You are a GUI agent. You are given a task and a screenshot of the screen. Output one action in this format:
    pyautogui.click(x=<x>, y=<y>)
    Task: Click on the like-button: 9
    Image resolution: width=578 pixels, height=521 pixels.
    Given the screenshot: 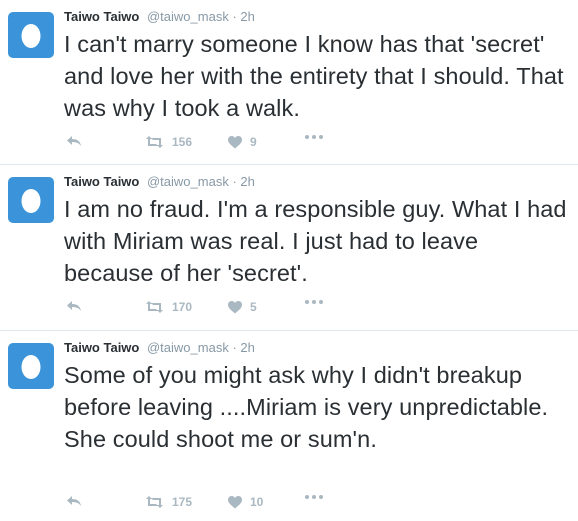 What is the action you would take?
    pyautogui.click(x=242, y=142)
    